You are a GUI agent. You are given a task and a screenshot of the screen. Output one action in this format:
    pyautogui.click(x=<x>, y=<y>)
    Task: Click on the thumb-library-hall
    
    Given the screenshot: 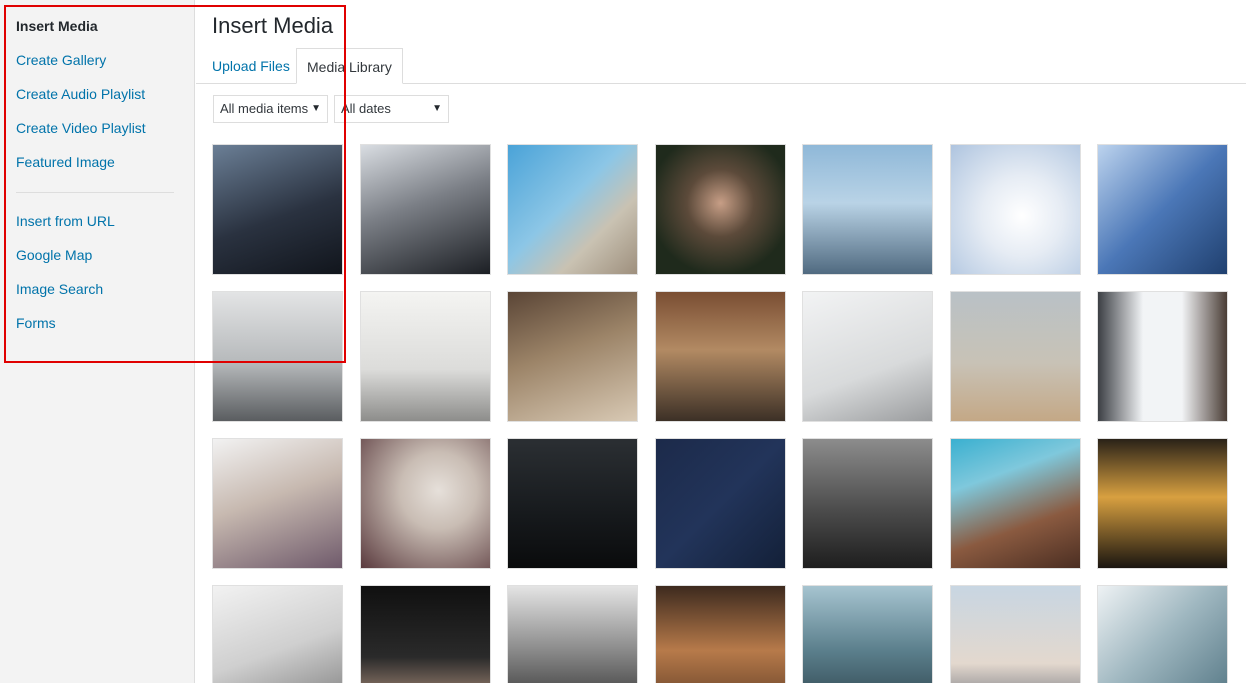 What is the action you would take?
    pyautogui.click(x=720, y=356)
    